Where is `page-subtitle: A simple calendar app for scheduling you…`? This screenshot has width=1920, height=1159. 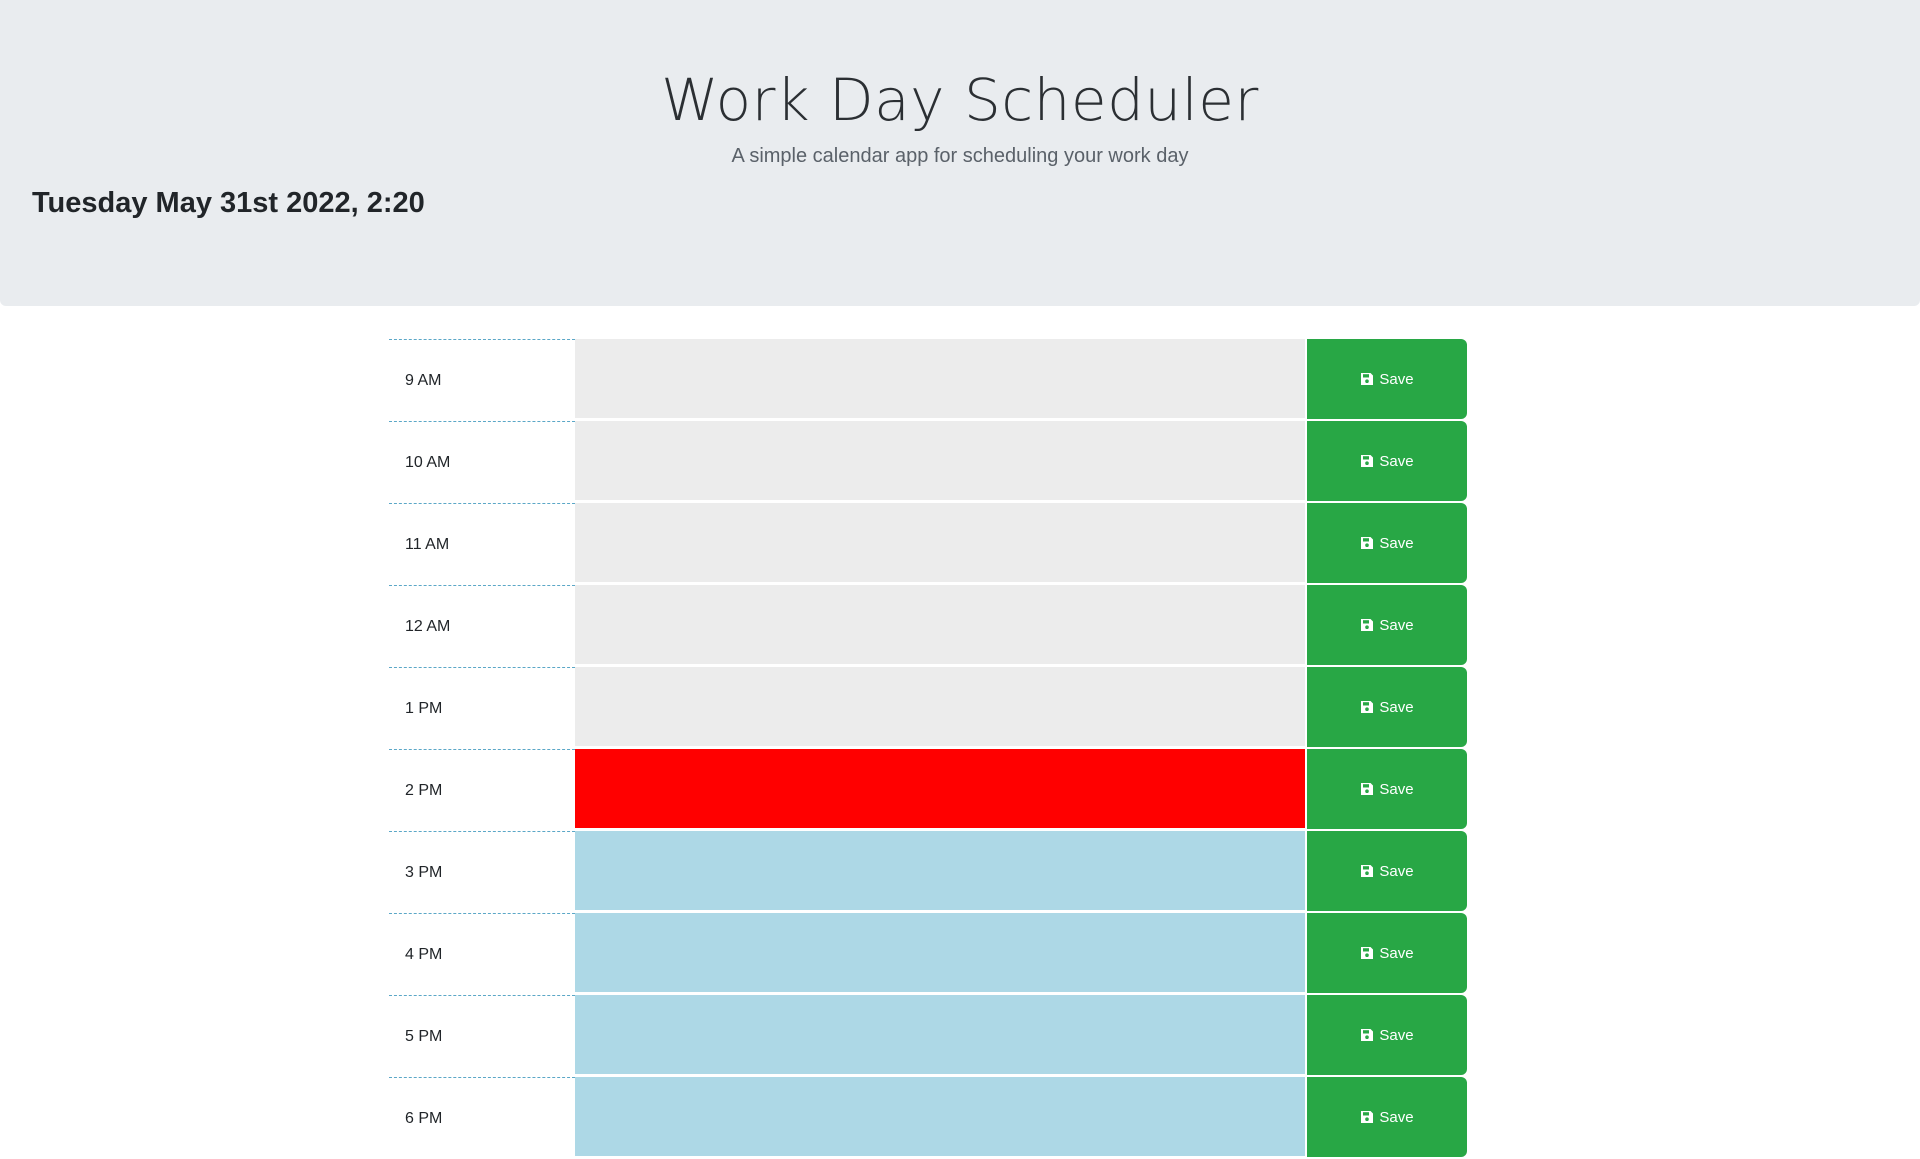 page-subtitle: A simple calendar app for scheduling you… is located at coordinates (960, 156).